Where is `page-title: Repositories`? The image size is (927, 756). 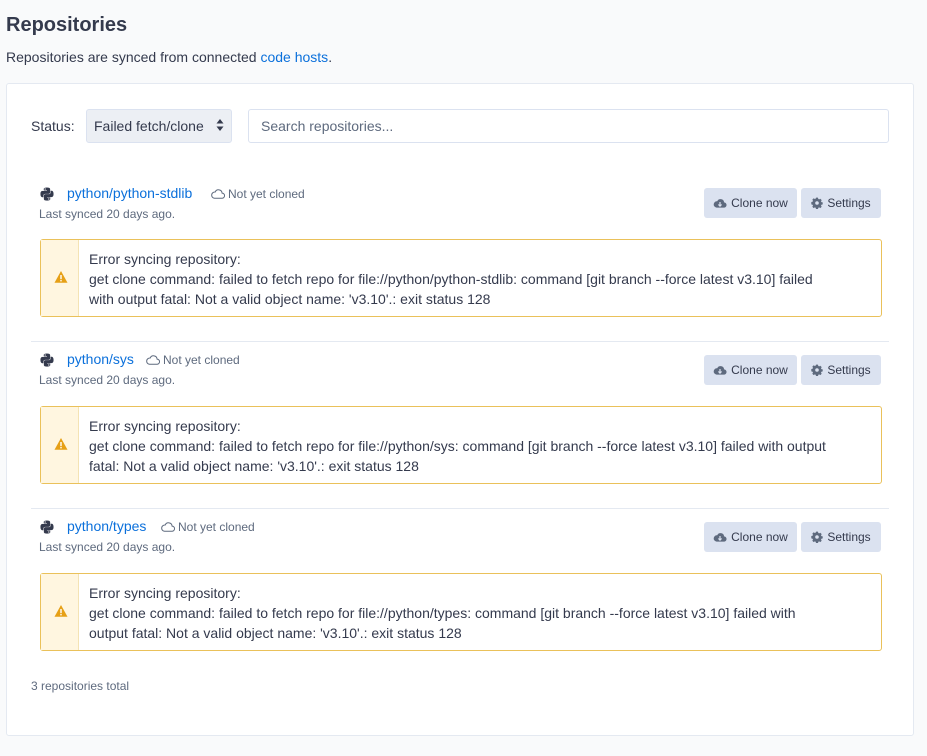
page-title: Repositories is located at coordinates (67, 25).